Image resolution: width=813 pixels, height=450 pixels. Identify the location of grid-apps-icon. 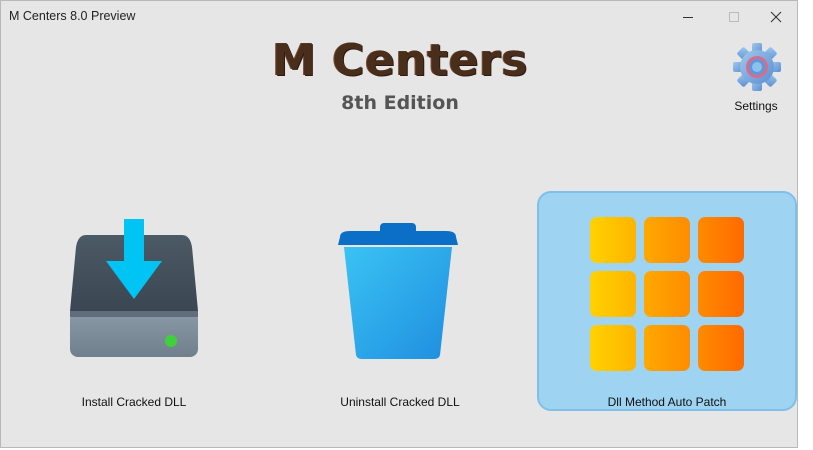
(667, 294).